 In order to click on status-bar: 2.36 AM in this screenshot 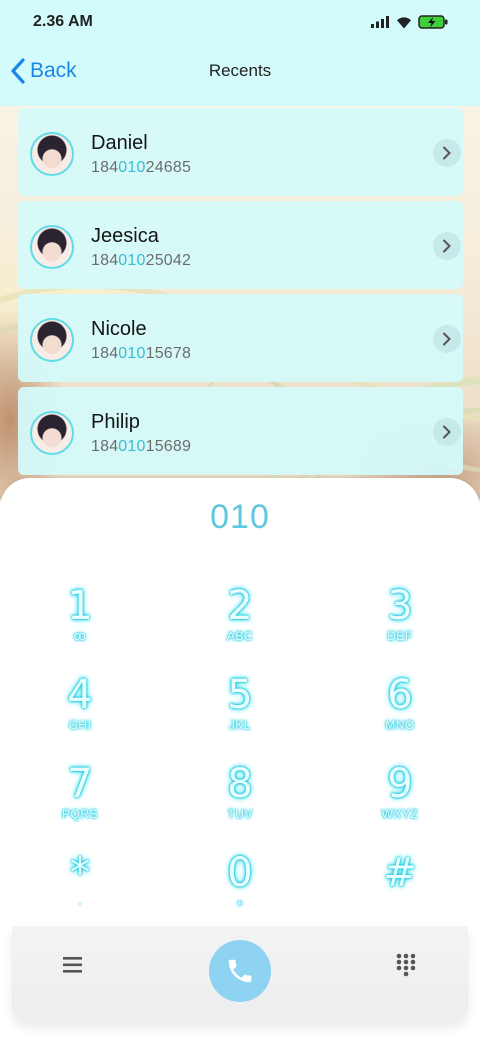, I will do `click(240, 22)`.